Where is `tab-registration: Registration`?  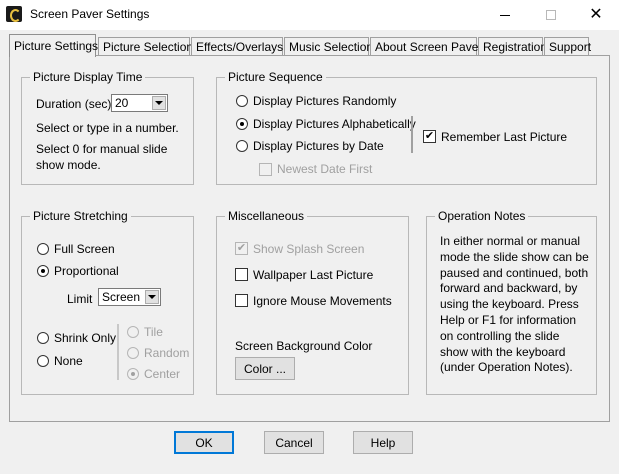 tab-registration: Registration is located at coordinates (512, 46).